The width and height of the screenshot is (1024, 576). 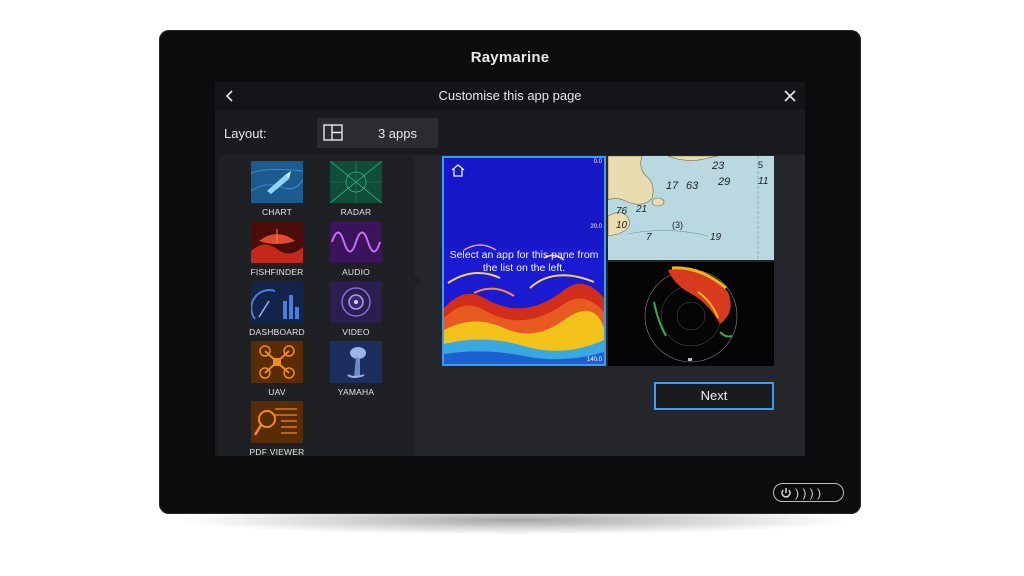 What do you see at coordinates (622, 225) in the screenshot?
I see `chart-sounding: 10` at bounding box center [622, 225].